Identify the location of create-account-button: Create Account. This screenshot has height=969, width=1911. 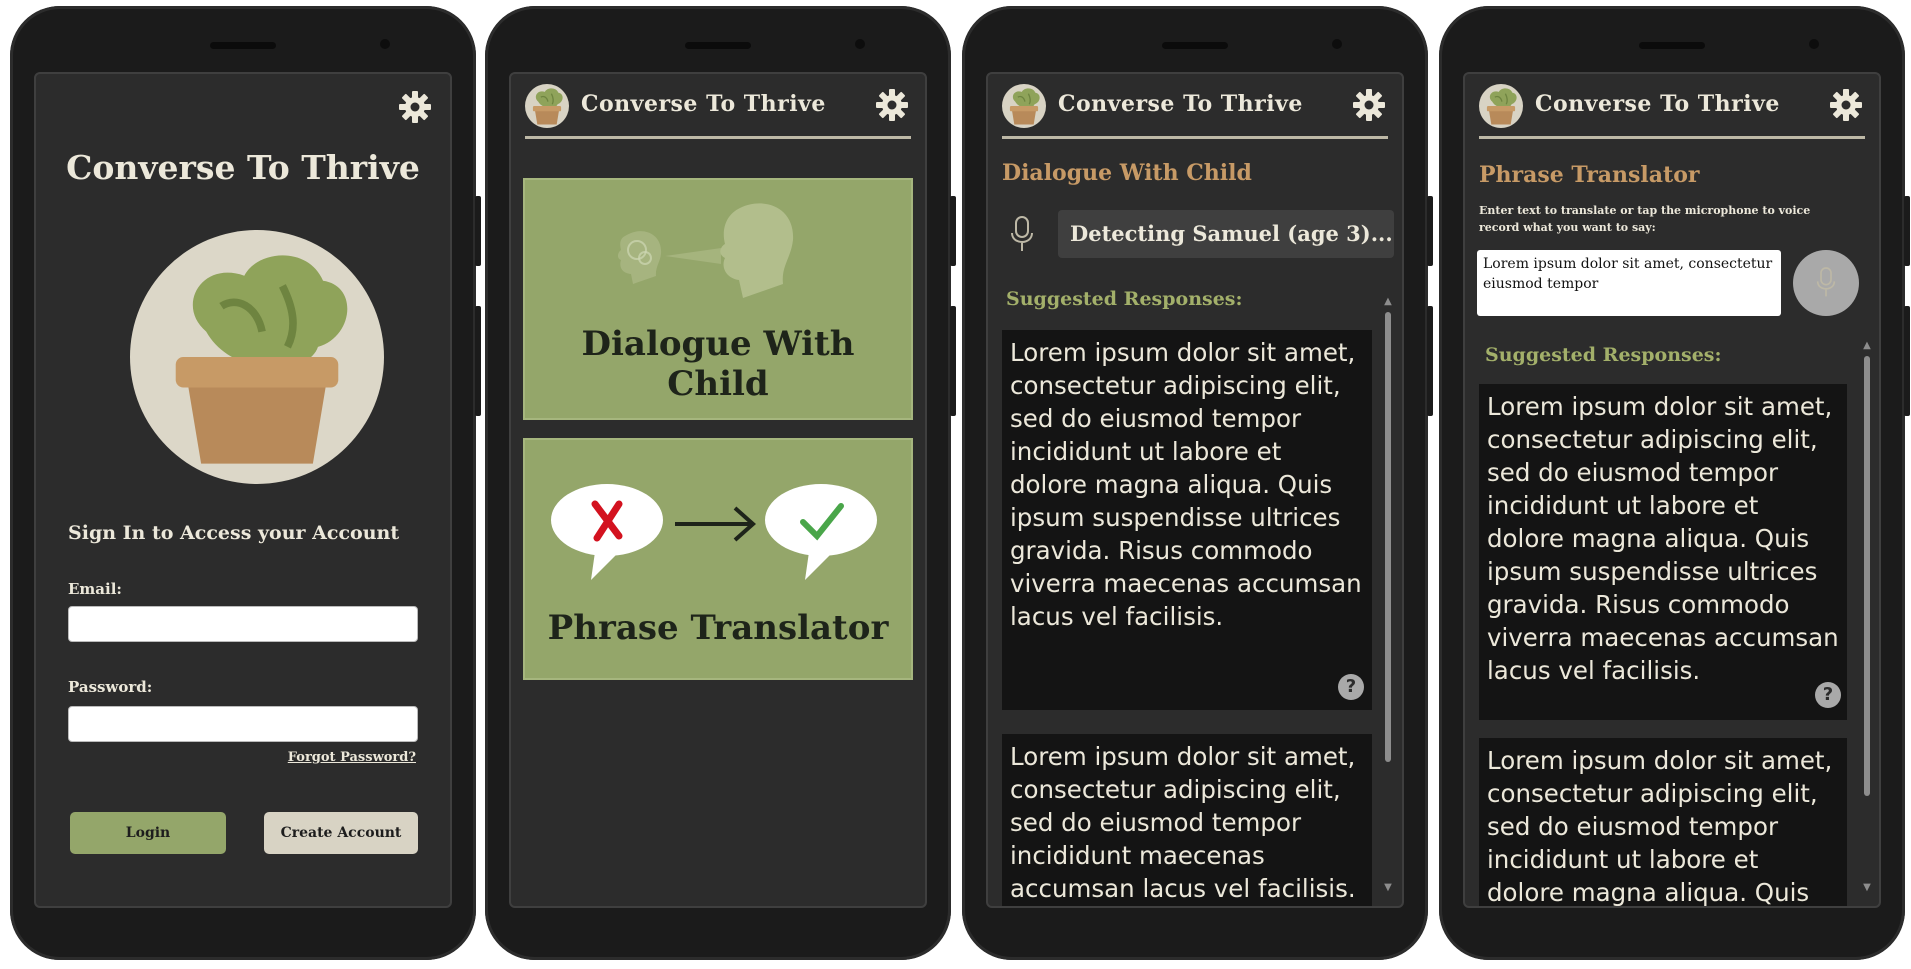
(341, 833).